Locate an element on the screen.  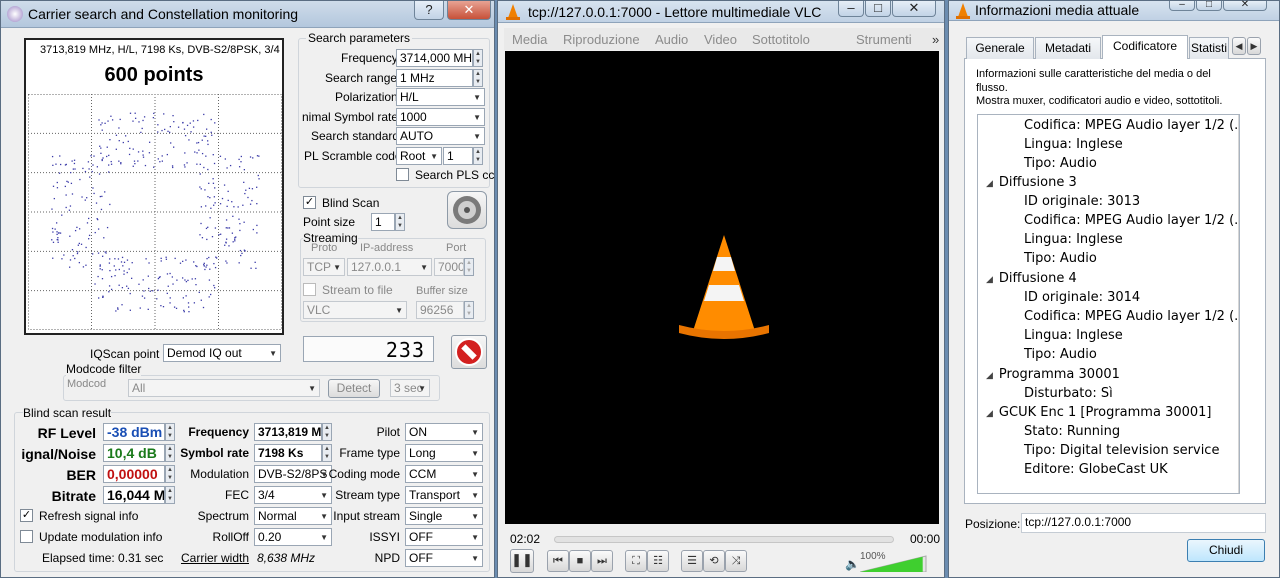
signal-noise-spinner: ▲ ▼ is located at coordinates (170, 453).